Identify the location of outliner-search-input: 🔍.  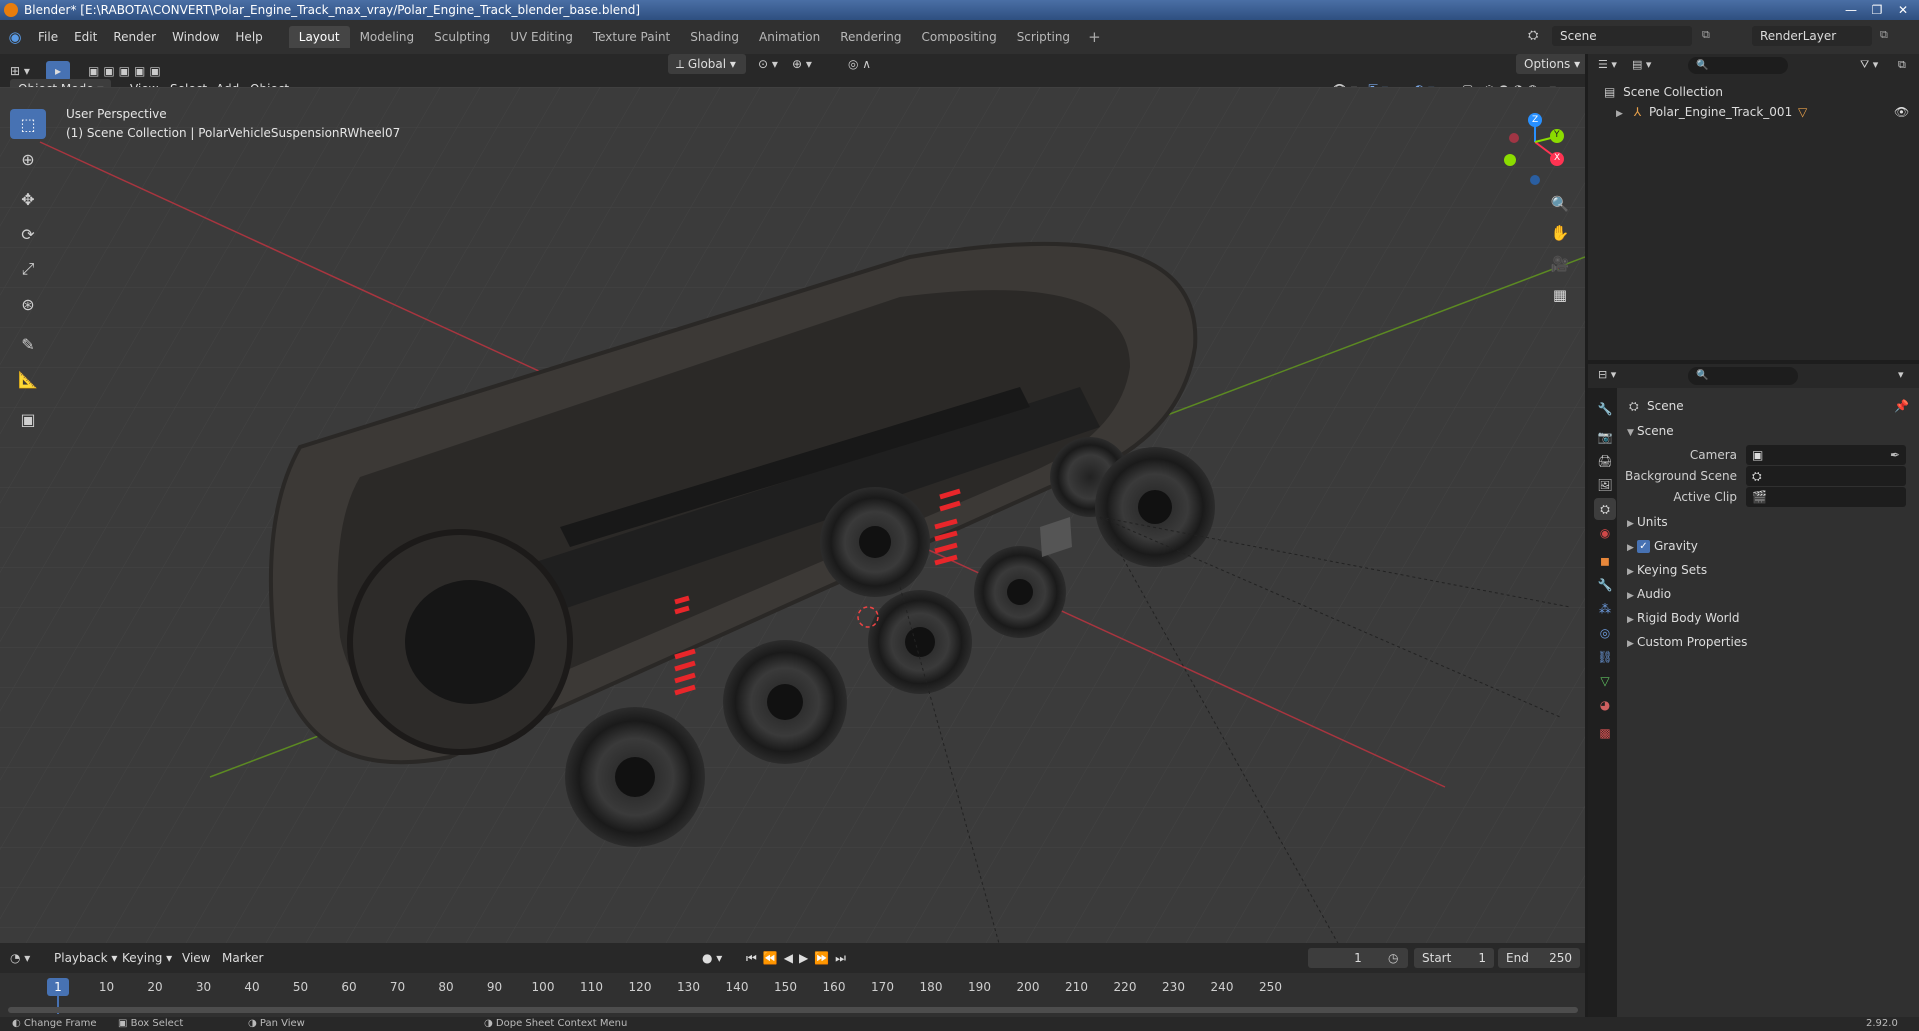
(1738, 65).